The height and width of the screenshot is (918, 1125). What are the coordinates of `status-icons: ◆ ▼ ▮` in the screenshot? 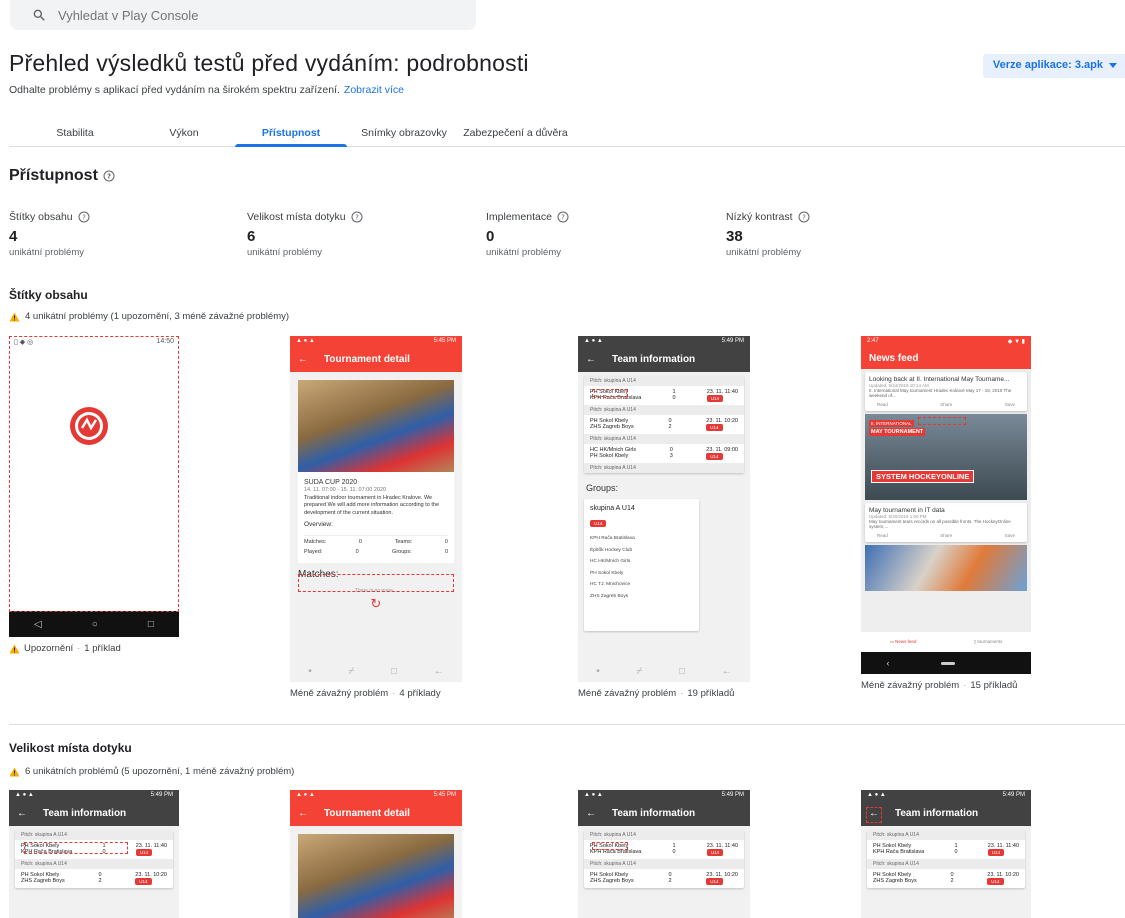 It's located at (1016, 342).